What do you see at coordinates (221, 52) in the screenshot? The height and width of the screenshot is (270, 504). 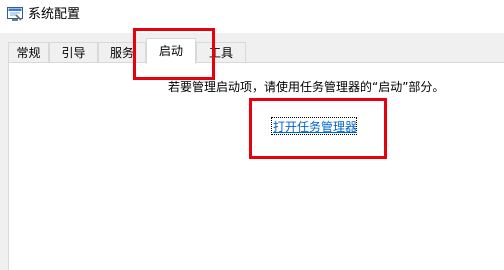 I see `tab-tools: 工具` at bounding box center [221, 52].